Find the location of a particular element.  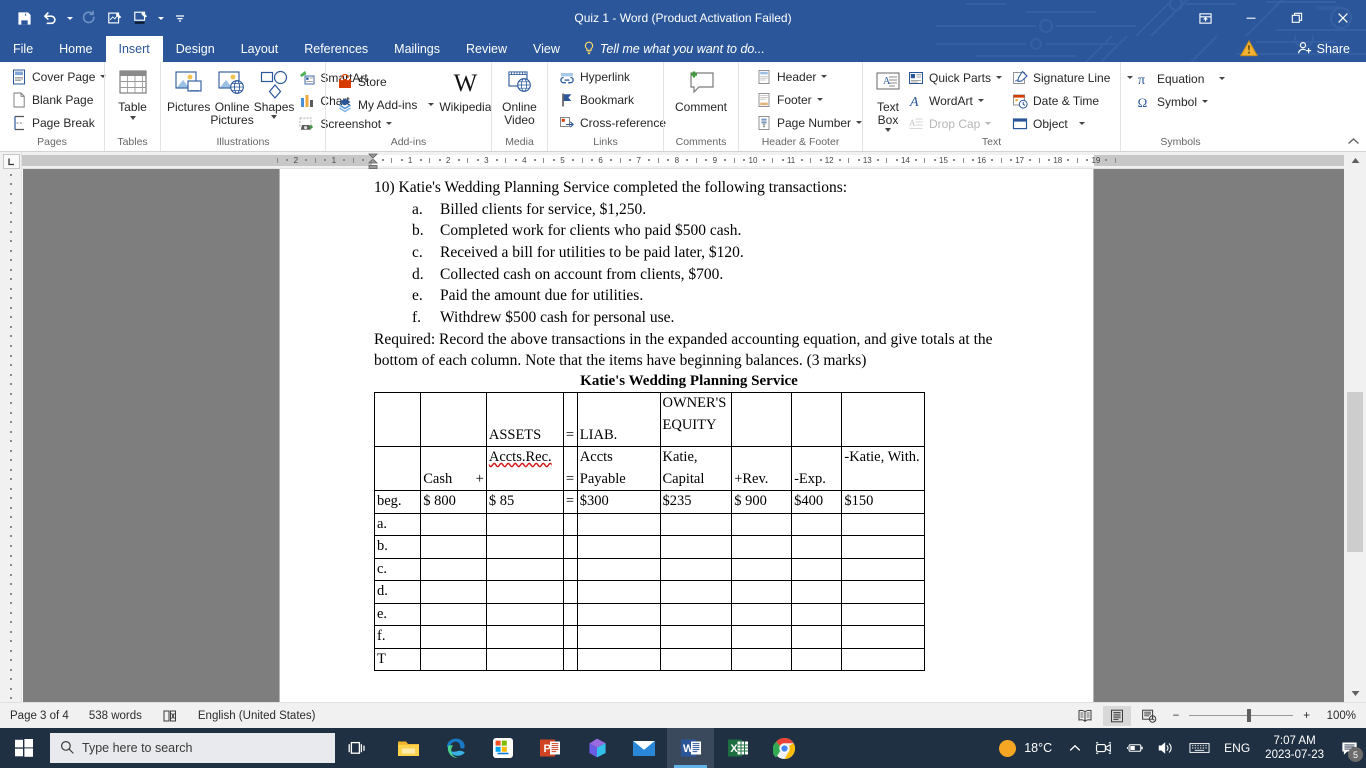

weather-widget: 18°C is located at coordinates (1025, 748).